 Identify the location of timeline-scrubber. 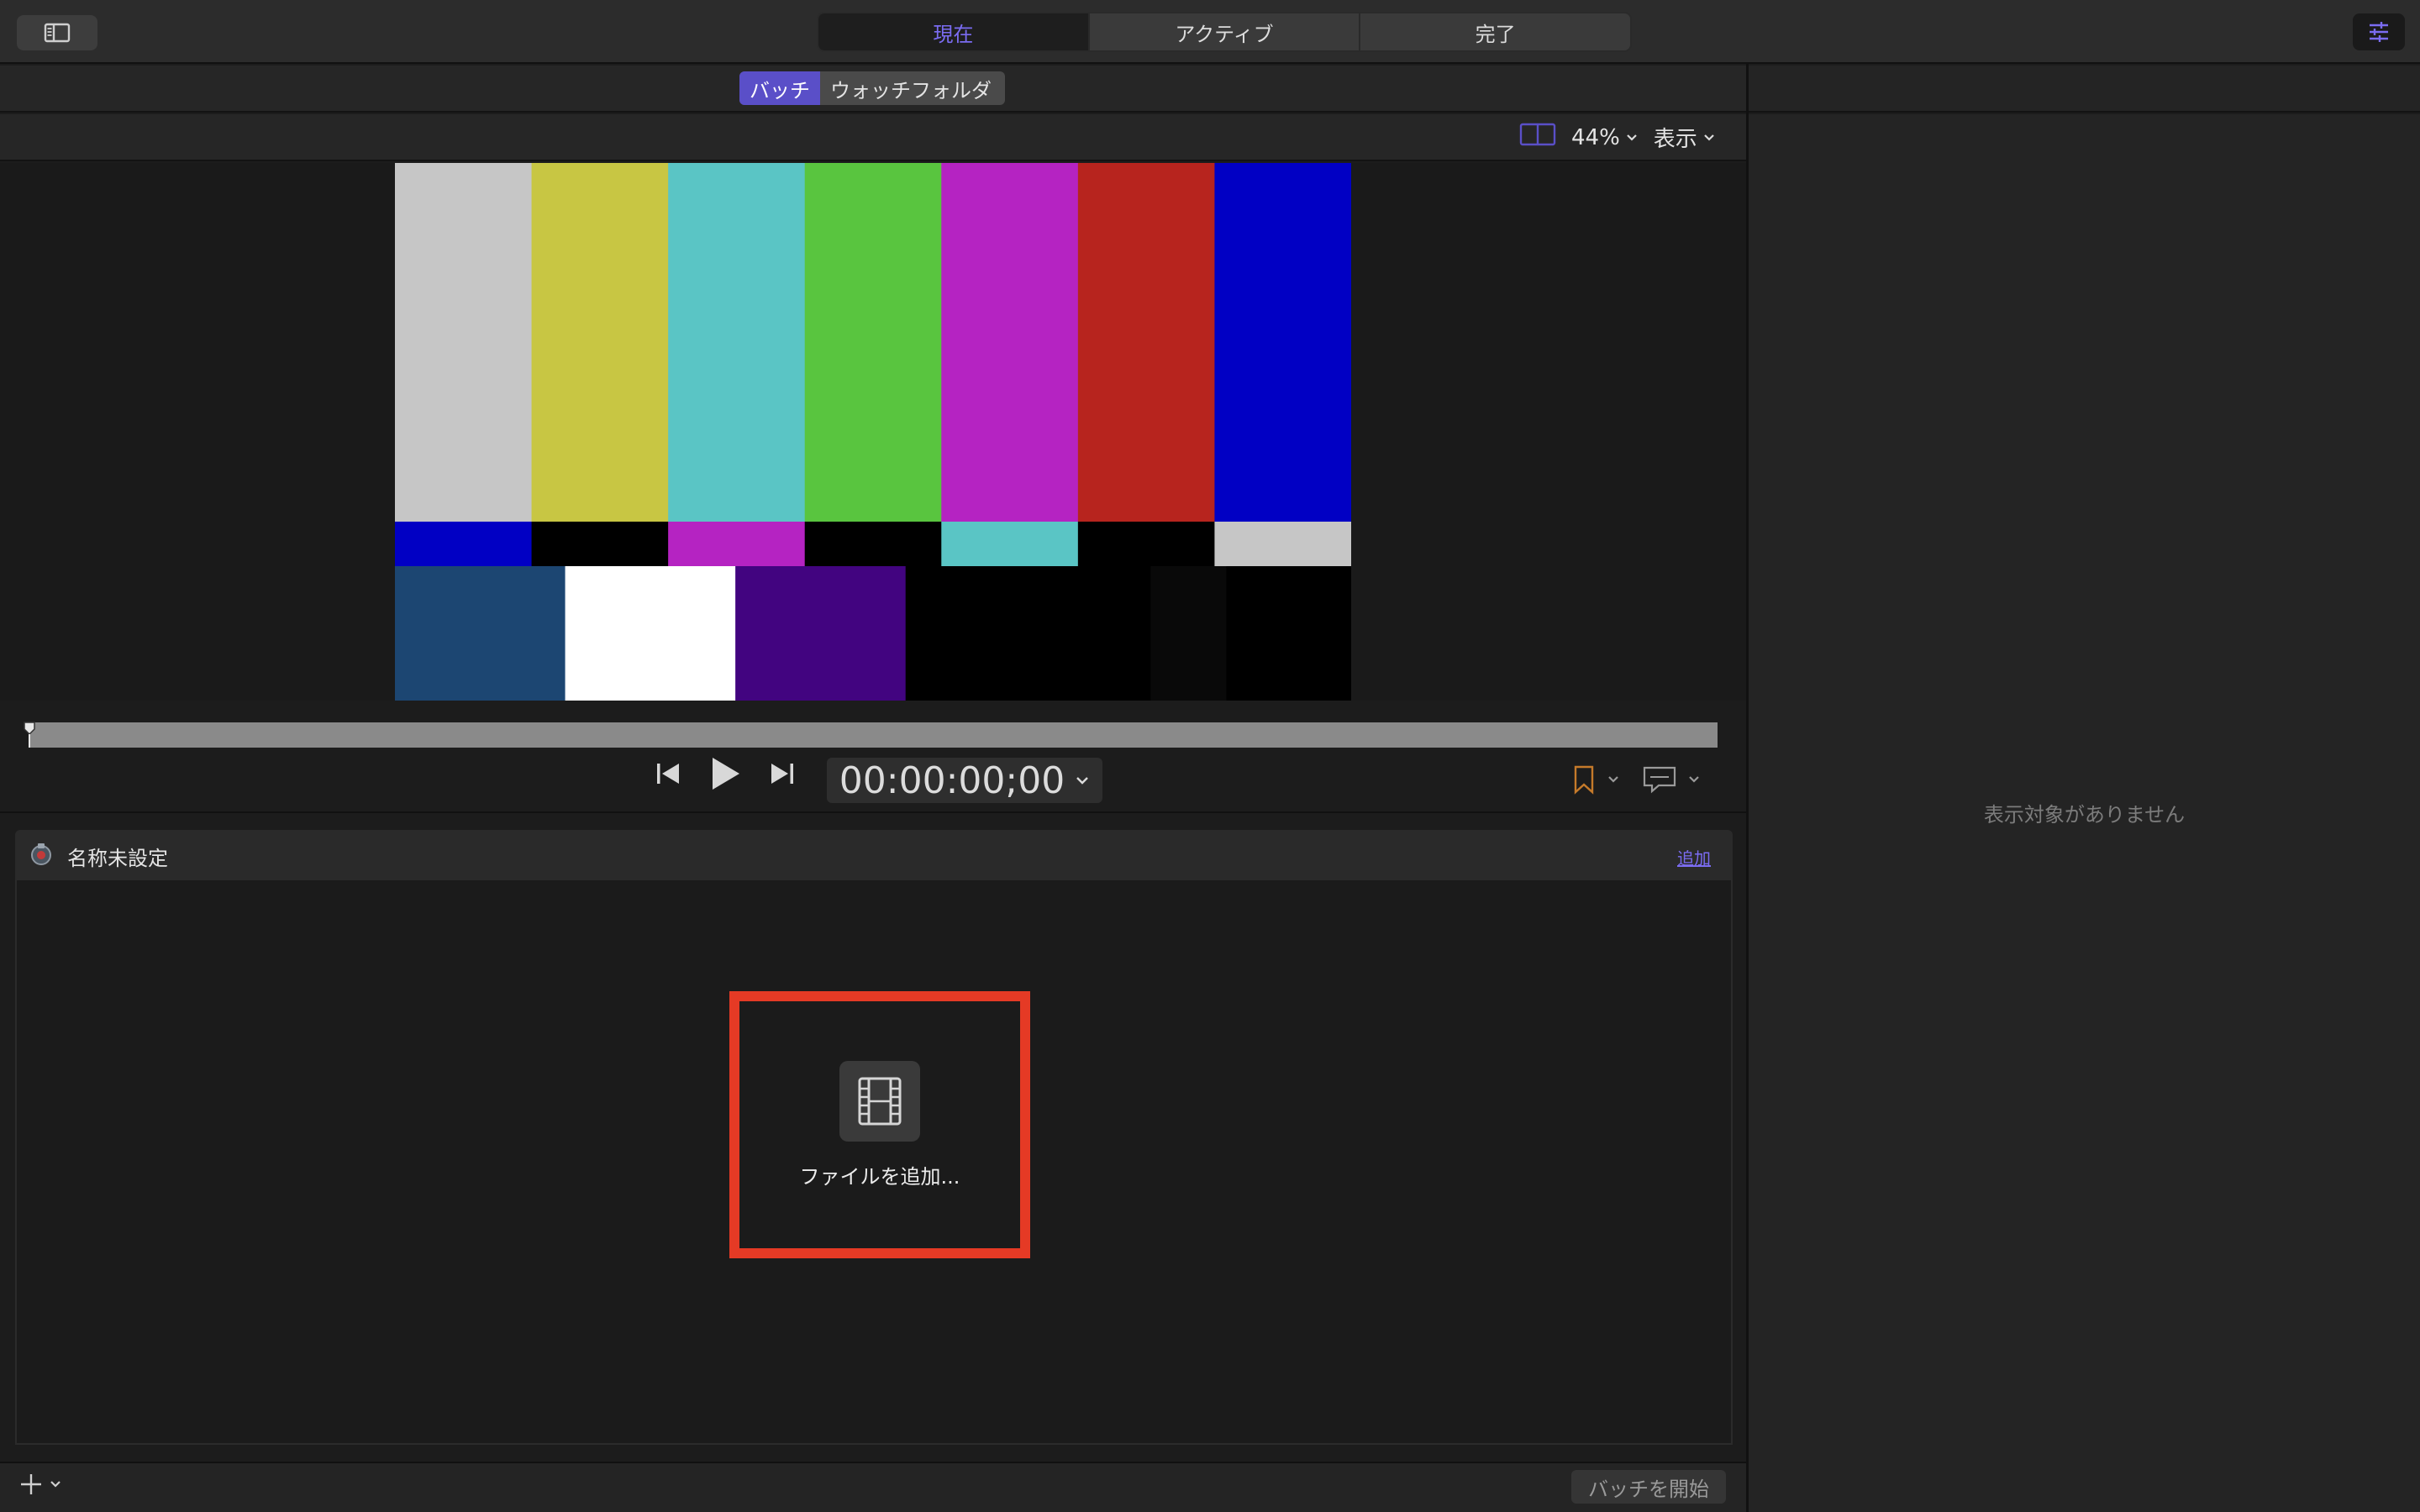
(873, 735).